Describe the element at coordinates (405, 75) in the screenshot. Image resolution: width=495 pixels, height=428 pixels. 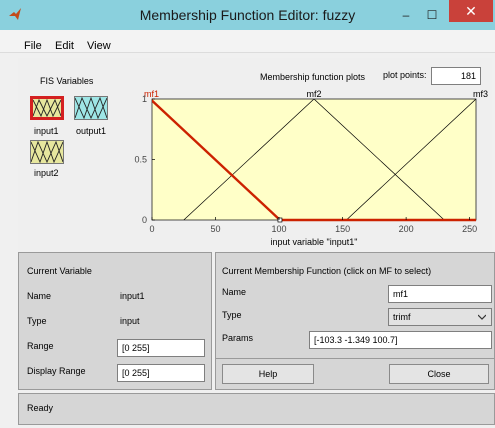
I see `plot-points-label: plot points:` at that location.